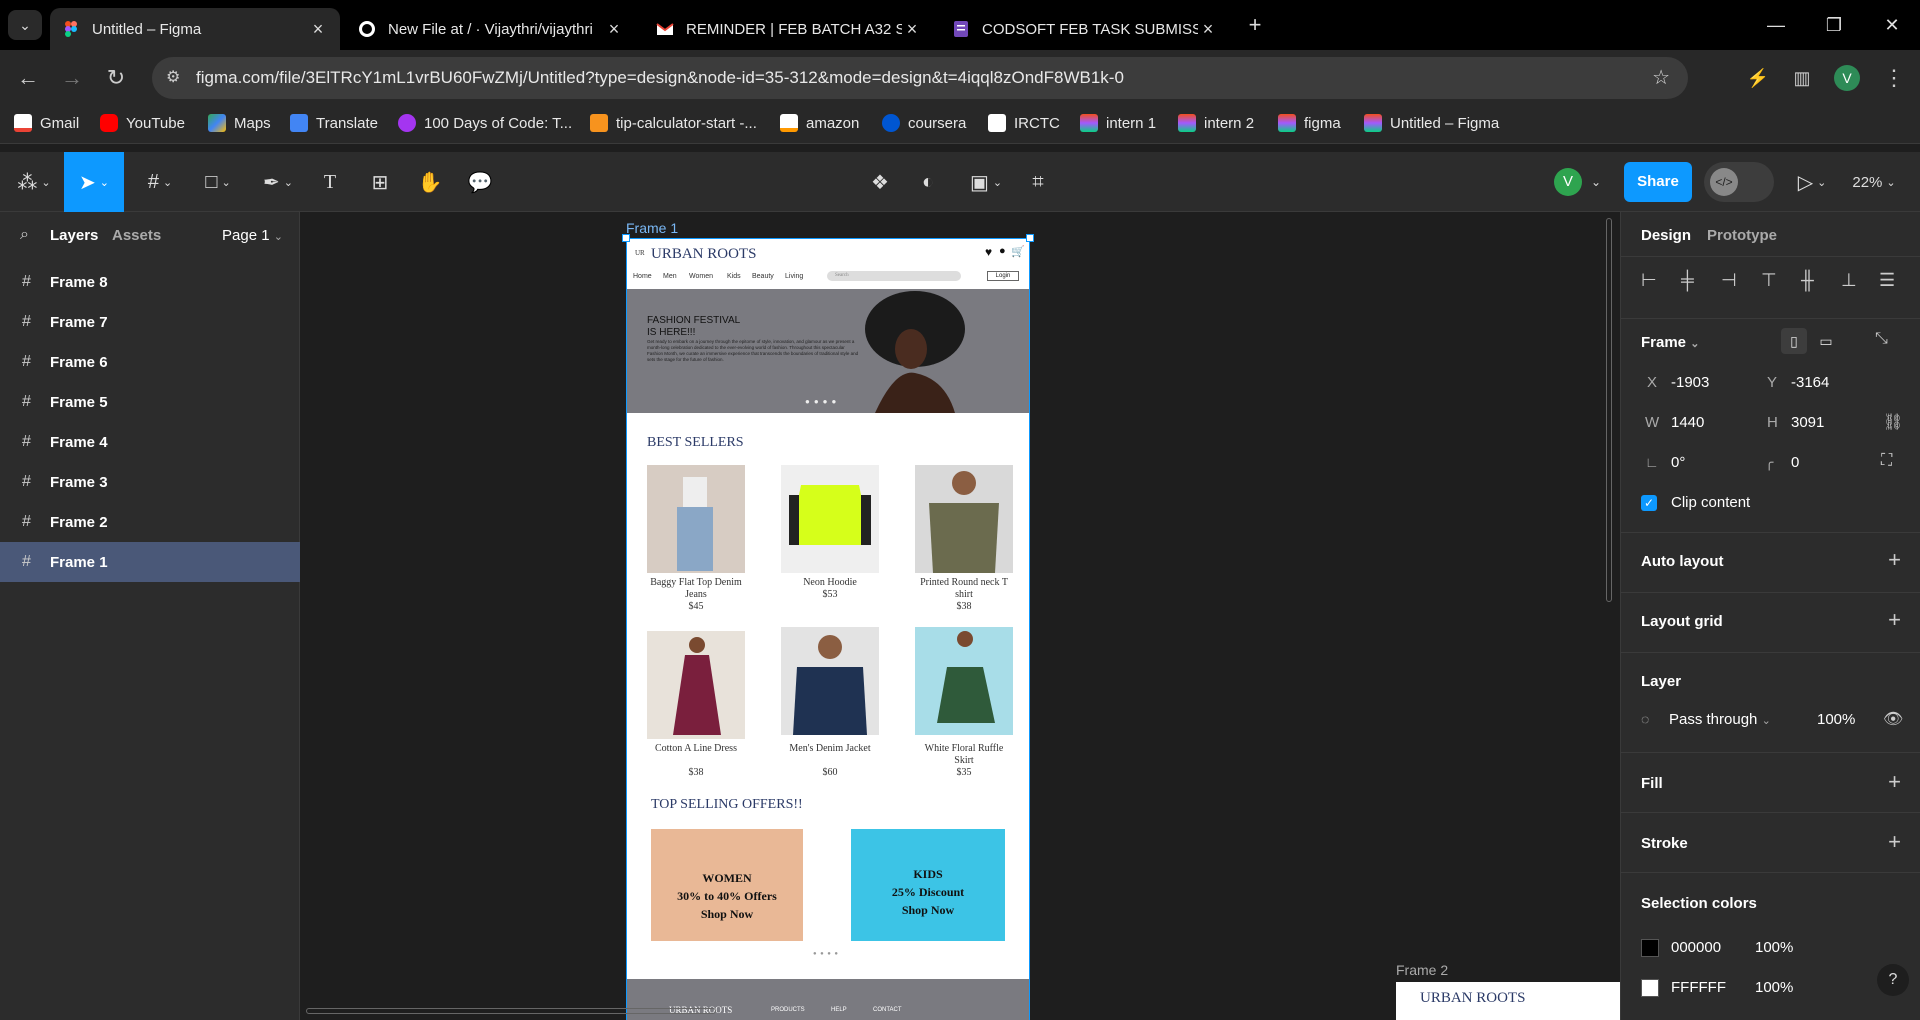 The image size is (1920, 1020). I want to click on frame-preset-dropdown: Frame ⌄, so click(1670, 342).